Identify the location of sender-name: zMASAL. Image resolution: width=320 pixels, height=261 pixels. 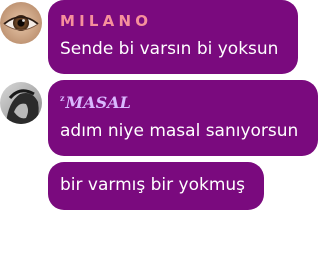
(95, 102).